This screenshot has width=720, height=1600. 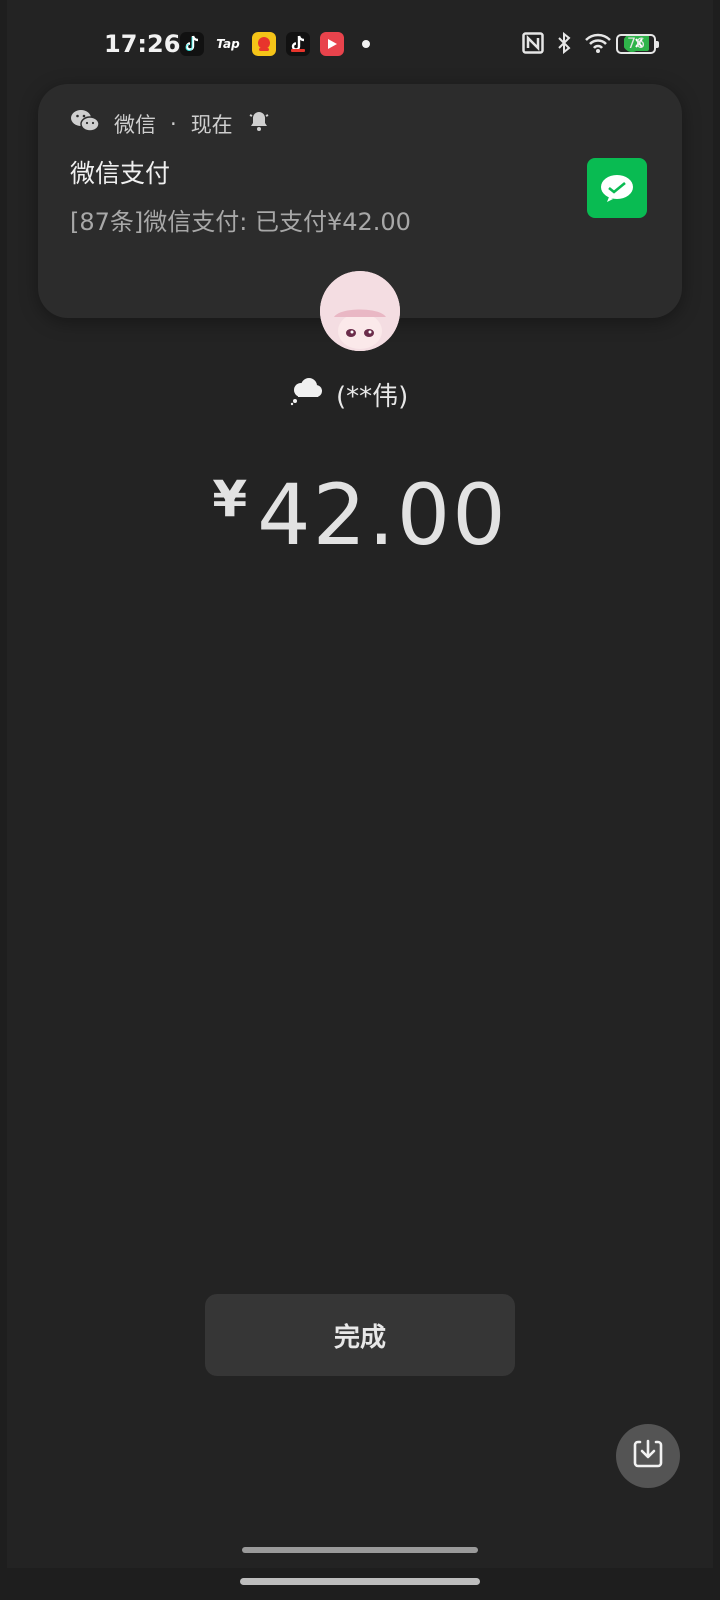 What do you see at coordinates (382, 515) in the screenshot?
I see `amount-value: 42.00` at bounding box center [382, 515].